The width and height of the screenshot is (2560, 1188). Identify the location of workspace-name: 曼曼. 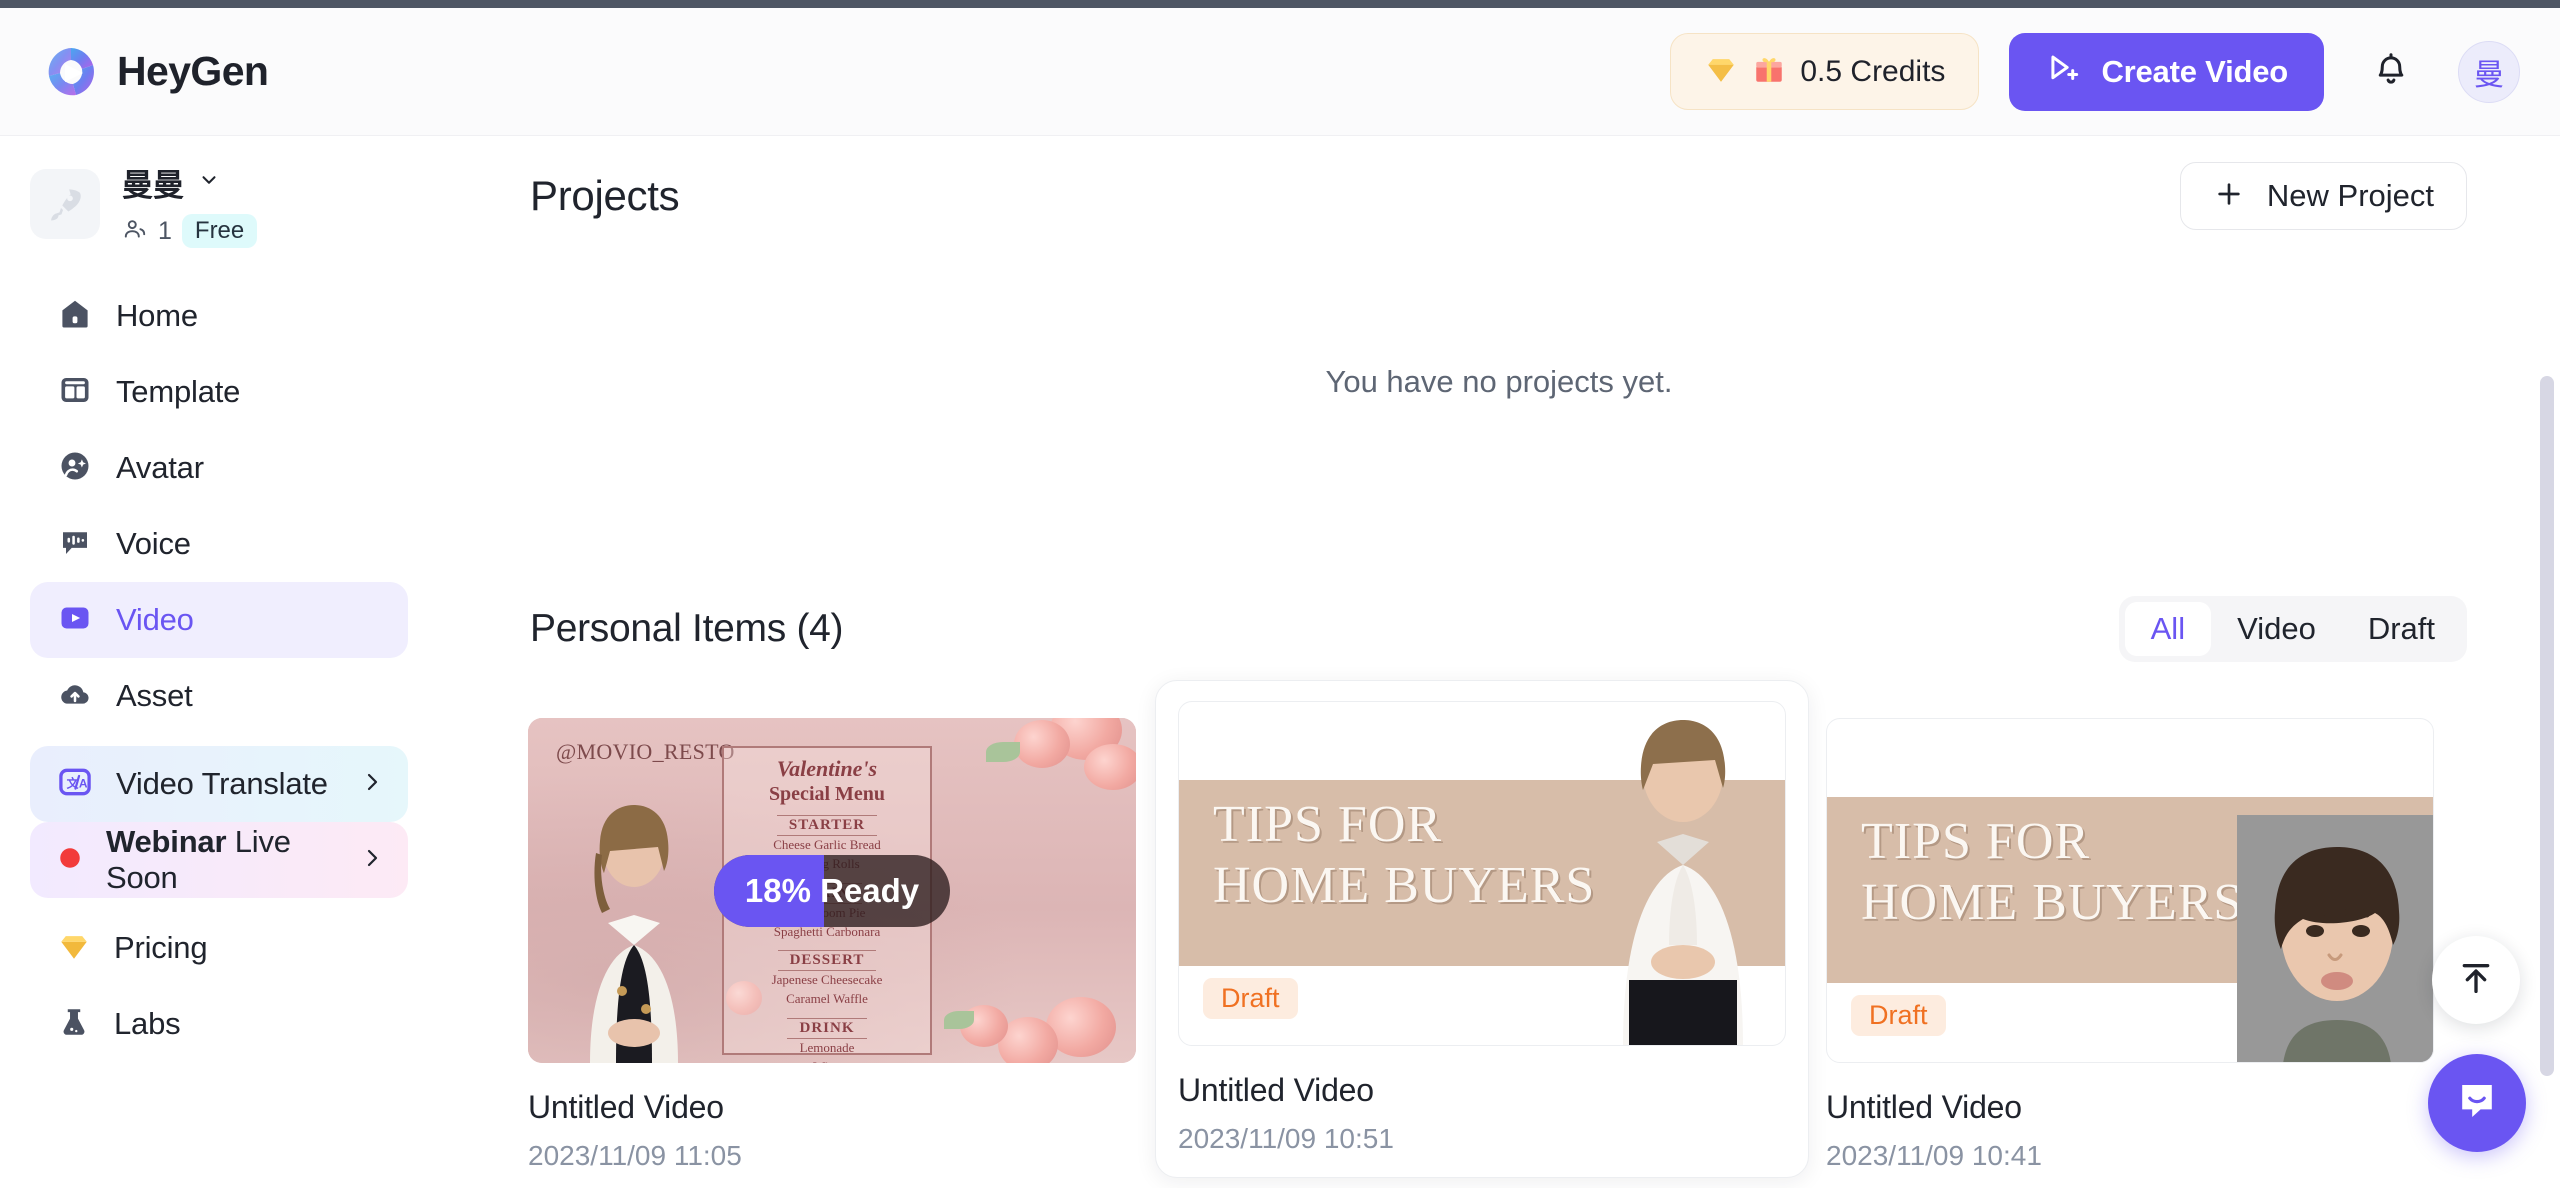
(153, 185).